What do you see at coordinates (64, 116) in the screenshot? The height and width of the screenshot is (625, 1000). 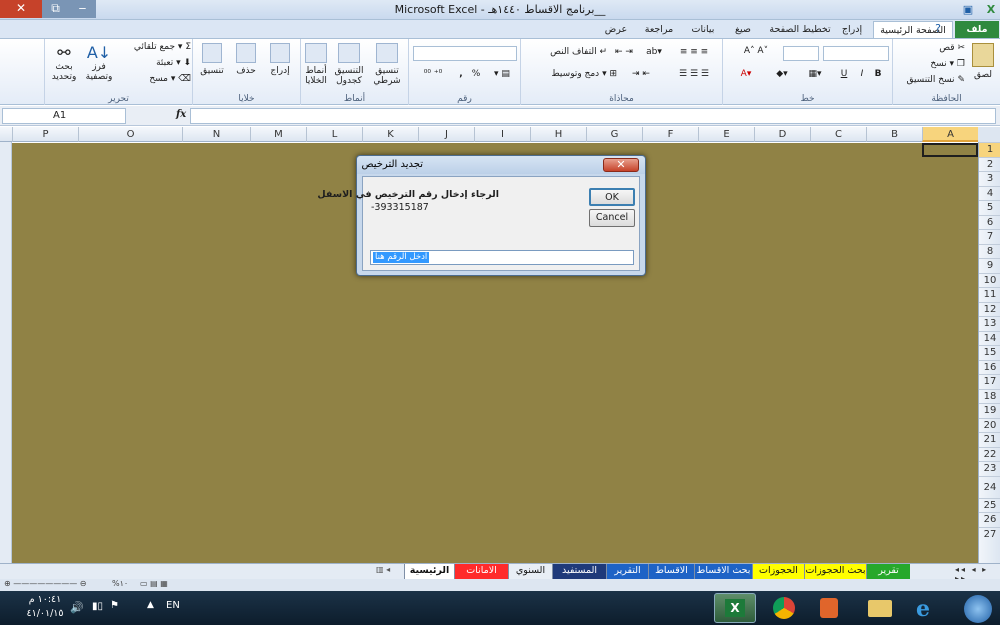 I see `name-box: A1` at bounding box center [64, 116].